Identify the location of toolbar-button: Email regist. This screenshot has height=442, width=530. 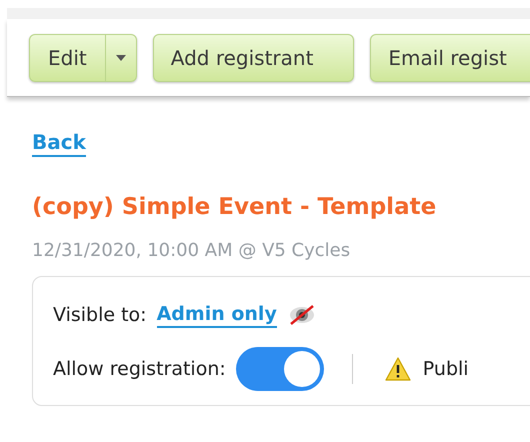
(450, 58).